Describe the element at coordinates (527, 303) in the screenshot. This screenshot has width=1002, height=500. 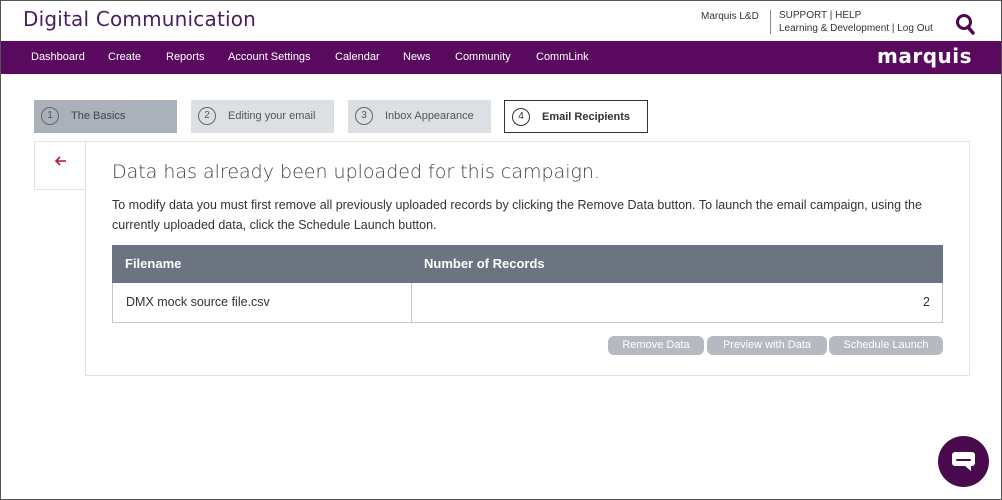
I see `table-row: DMX mock source file.csv 2` at that location.